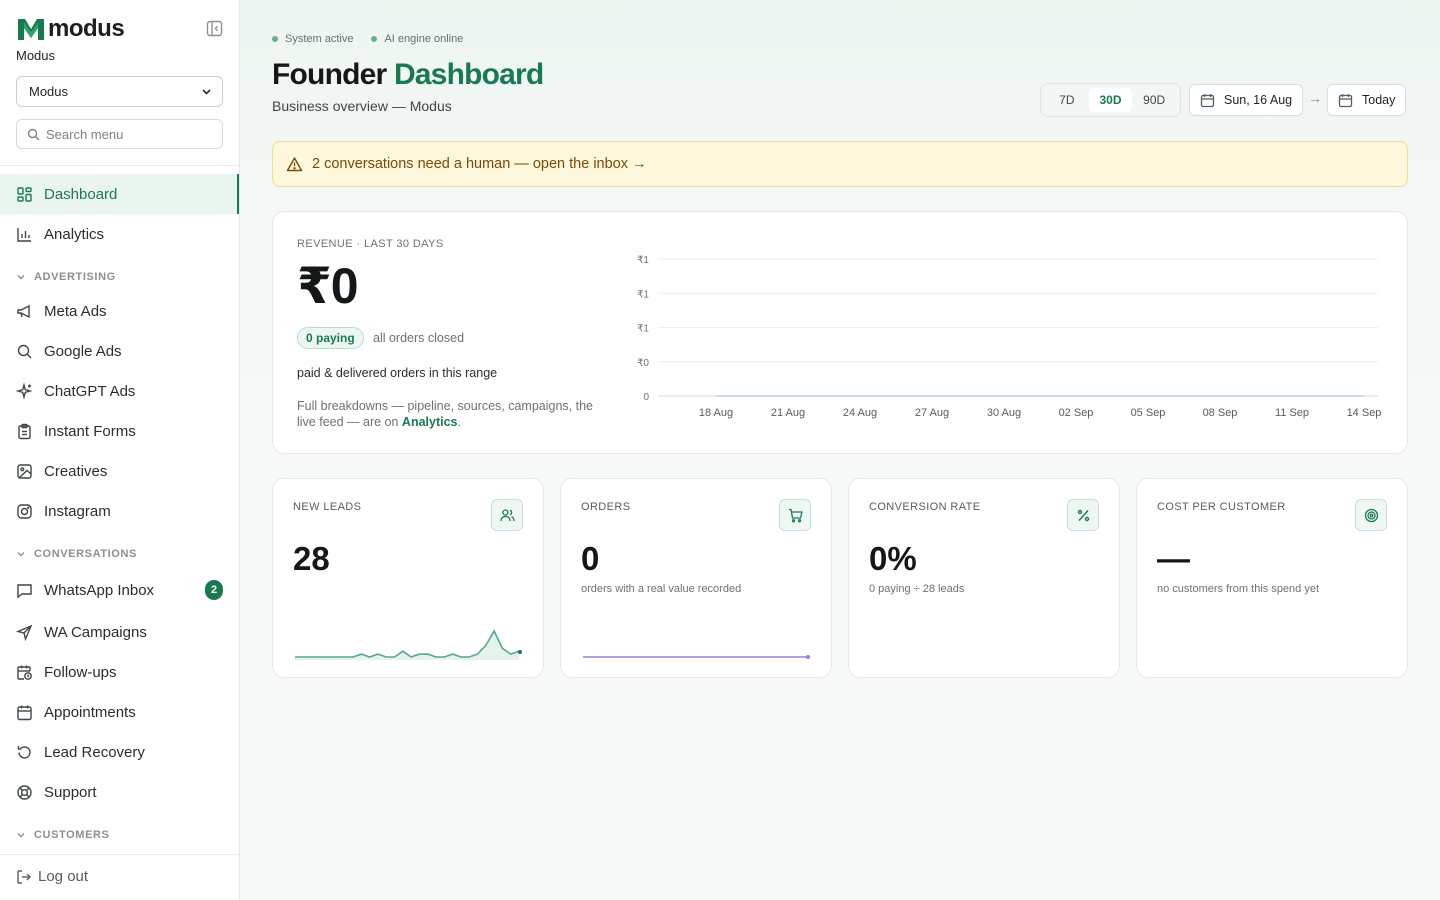  What do you see at coordinates (424, 39) in the screenshot?
I see `status-text: AI engine online` at bounding box center [424, 39].